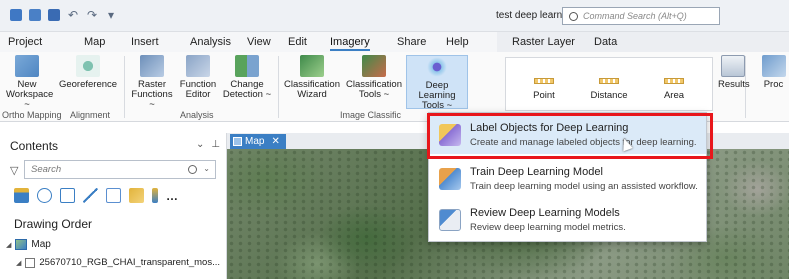  Describe the element at coordinates (255, 141) in the screenshot. I see `map-tab-label: Map` at that location.